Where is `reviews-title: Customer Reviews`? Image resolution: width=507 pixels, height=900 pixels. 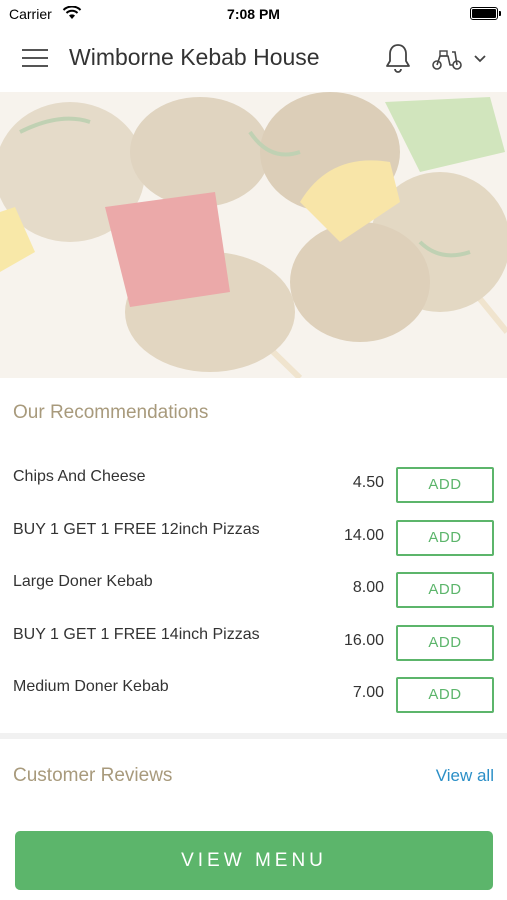 reviews-title: Customer Reviews is located at coordinates (93, 775).